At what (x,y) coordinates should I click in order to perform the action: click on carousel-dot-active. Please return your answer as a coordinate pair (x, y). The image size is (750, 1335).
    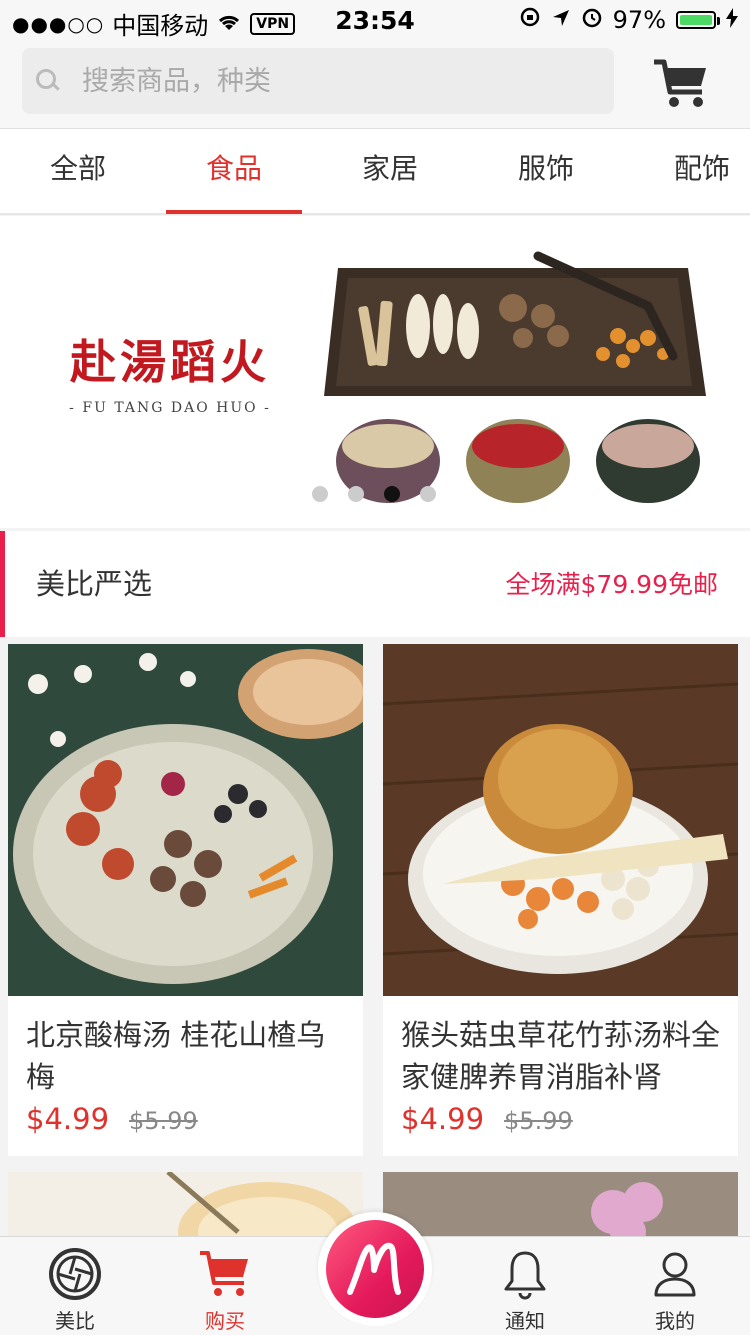
    Looking at the image, I should click on (392, 494).